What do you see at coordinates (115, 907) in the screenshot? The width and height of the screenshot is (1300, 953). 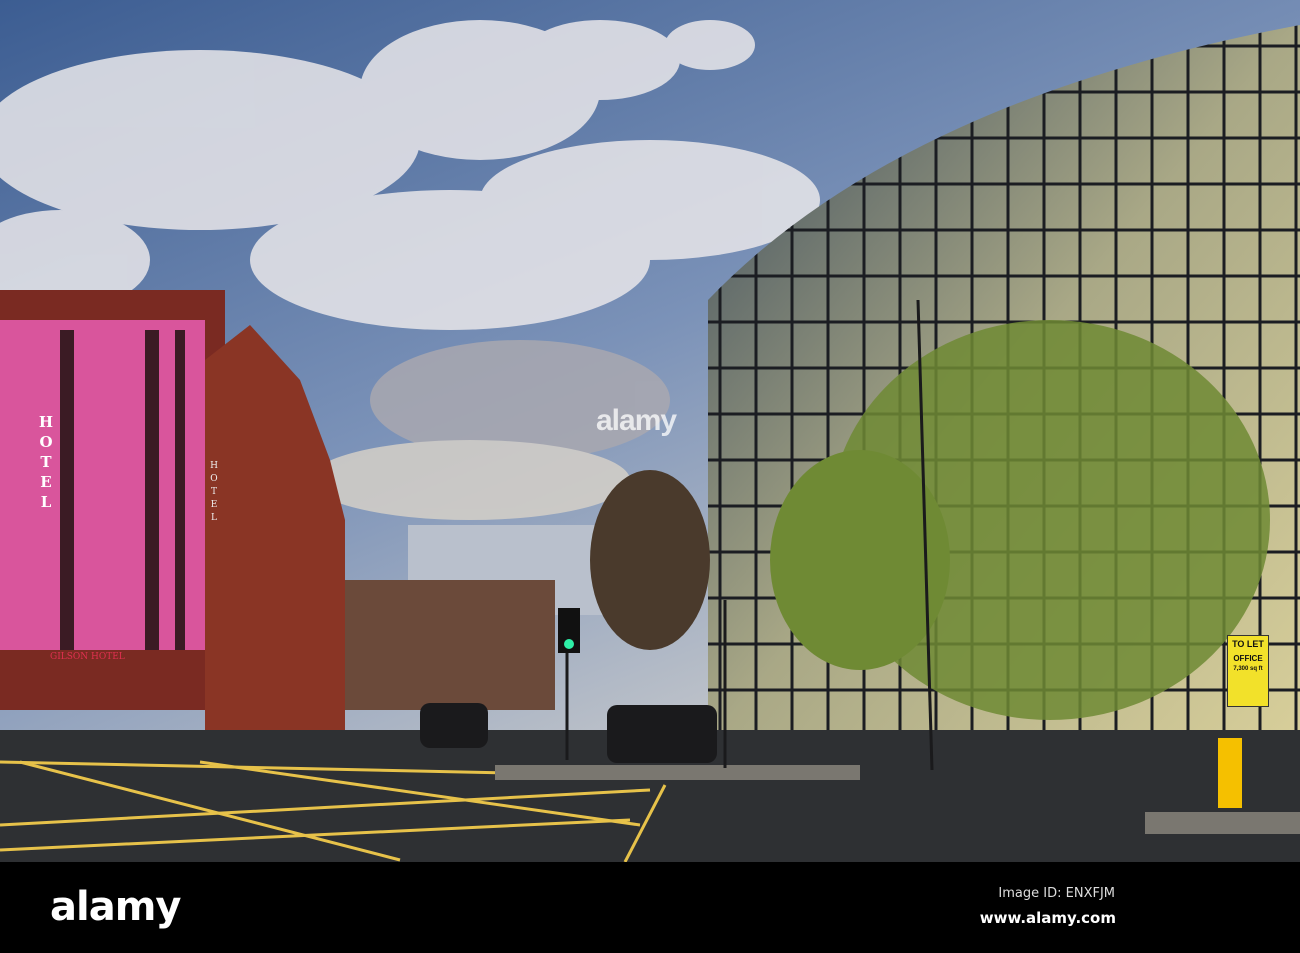 I see `alamy-logo: alamy` at bounding box center [115, 907].